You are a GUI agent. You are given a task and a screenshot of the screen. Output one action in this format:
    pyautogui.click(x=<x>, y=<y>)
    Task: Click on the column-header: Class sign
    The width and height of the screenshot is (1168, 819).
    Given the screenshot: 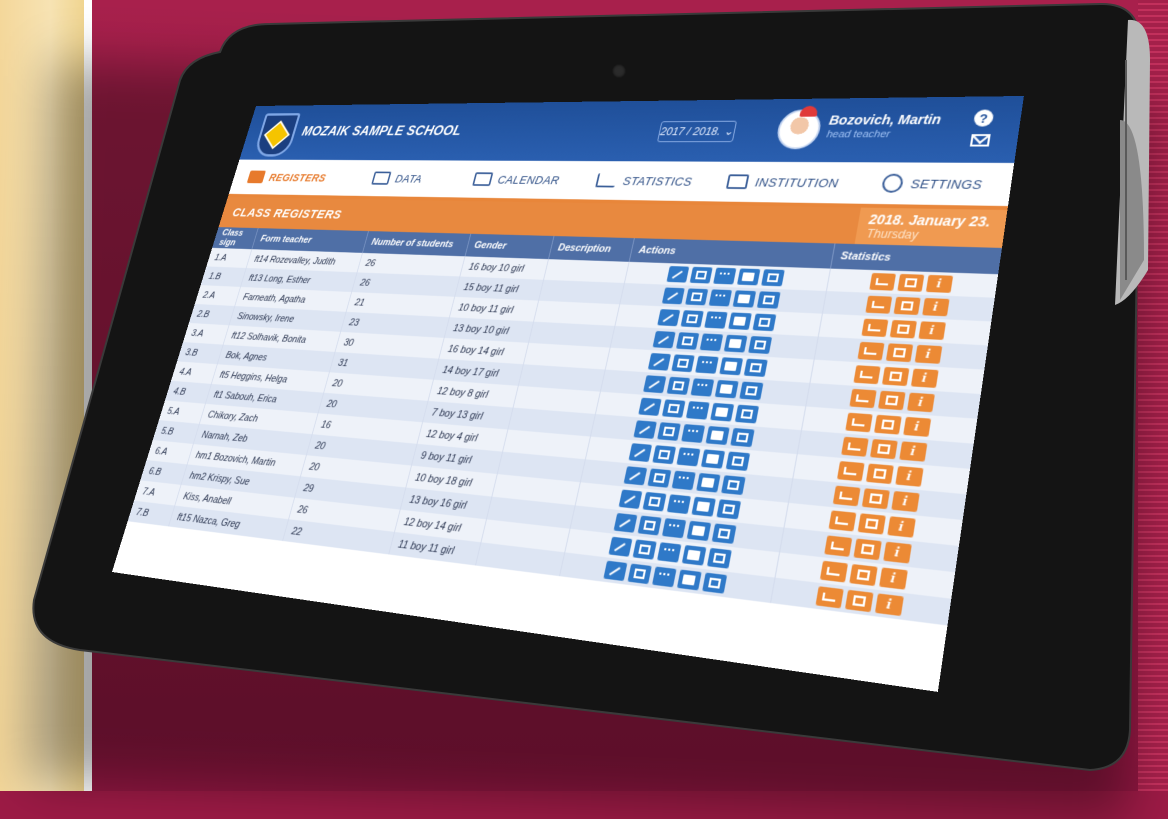 What is the action you would take?
    pyautogui.click(x=235, y=238)
    